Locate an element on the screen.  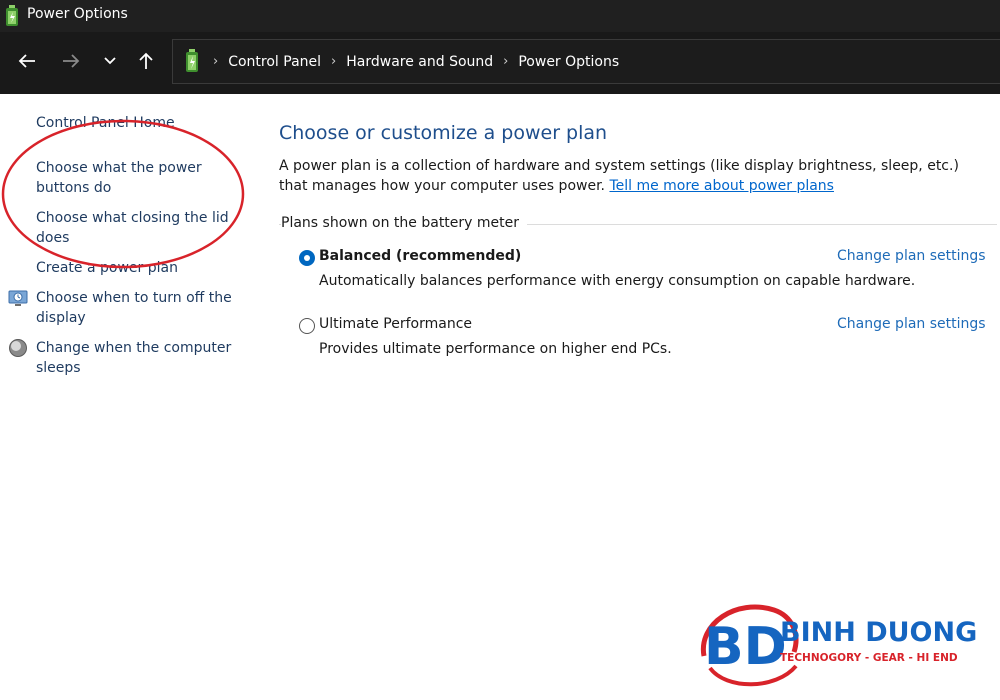
radio-ultimate-performance is located at coordinates (307, 326).